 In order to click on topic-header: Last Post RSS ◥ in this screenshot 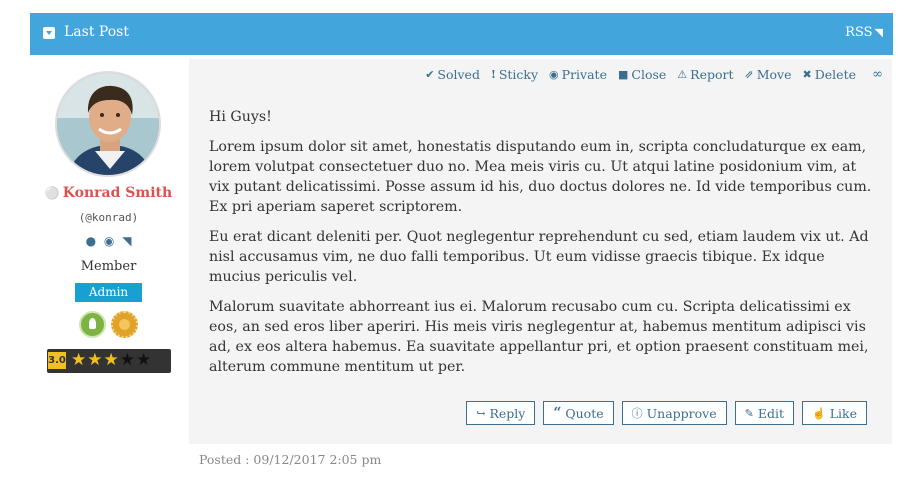, I will do `click(461, 34)`.